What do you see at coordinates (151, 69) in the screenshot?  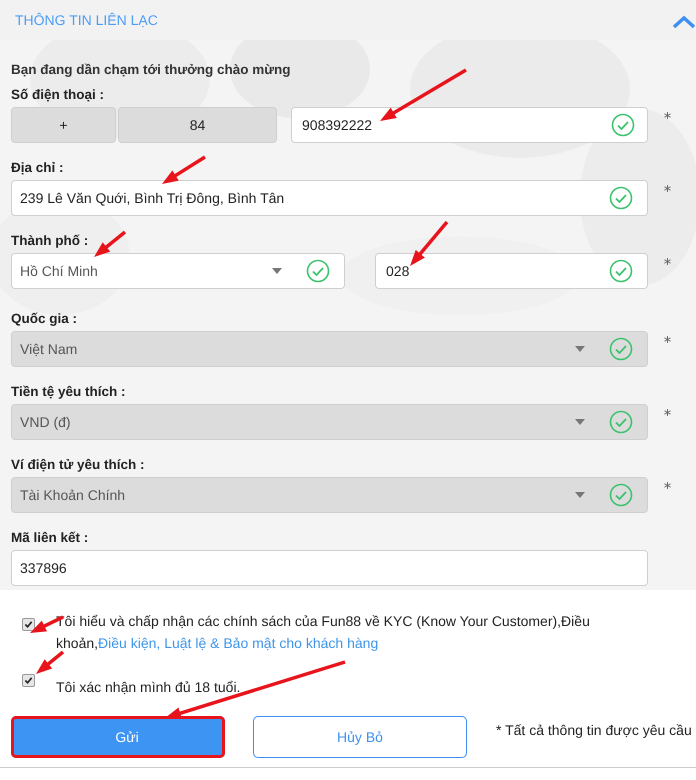 I see `intro-text: Bạn đang dần chạm tới thưởng chào mừng` at bounding box center [151, 69].